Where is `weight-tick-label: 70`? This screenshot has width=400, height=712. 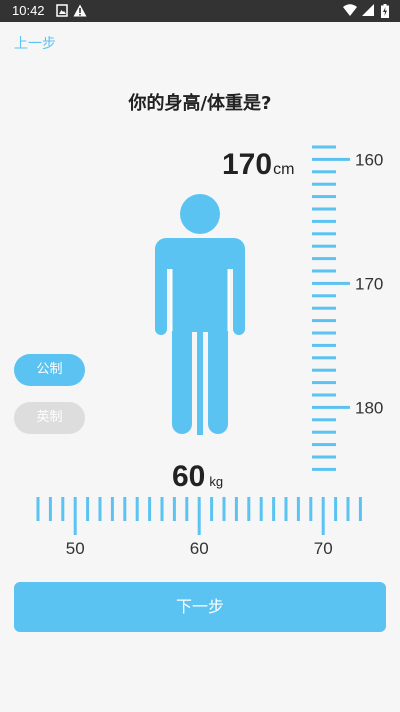 weight-tick-label: 70 is located at coordinates (323, 548).